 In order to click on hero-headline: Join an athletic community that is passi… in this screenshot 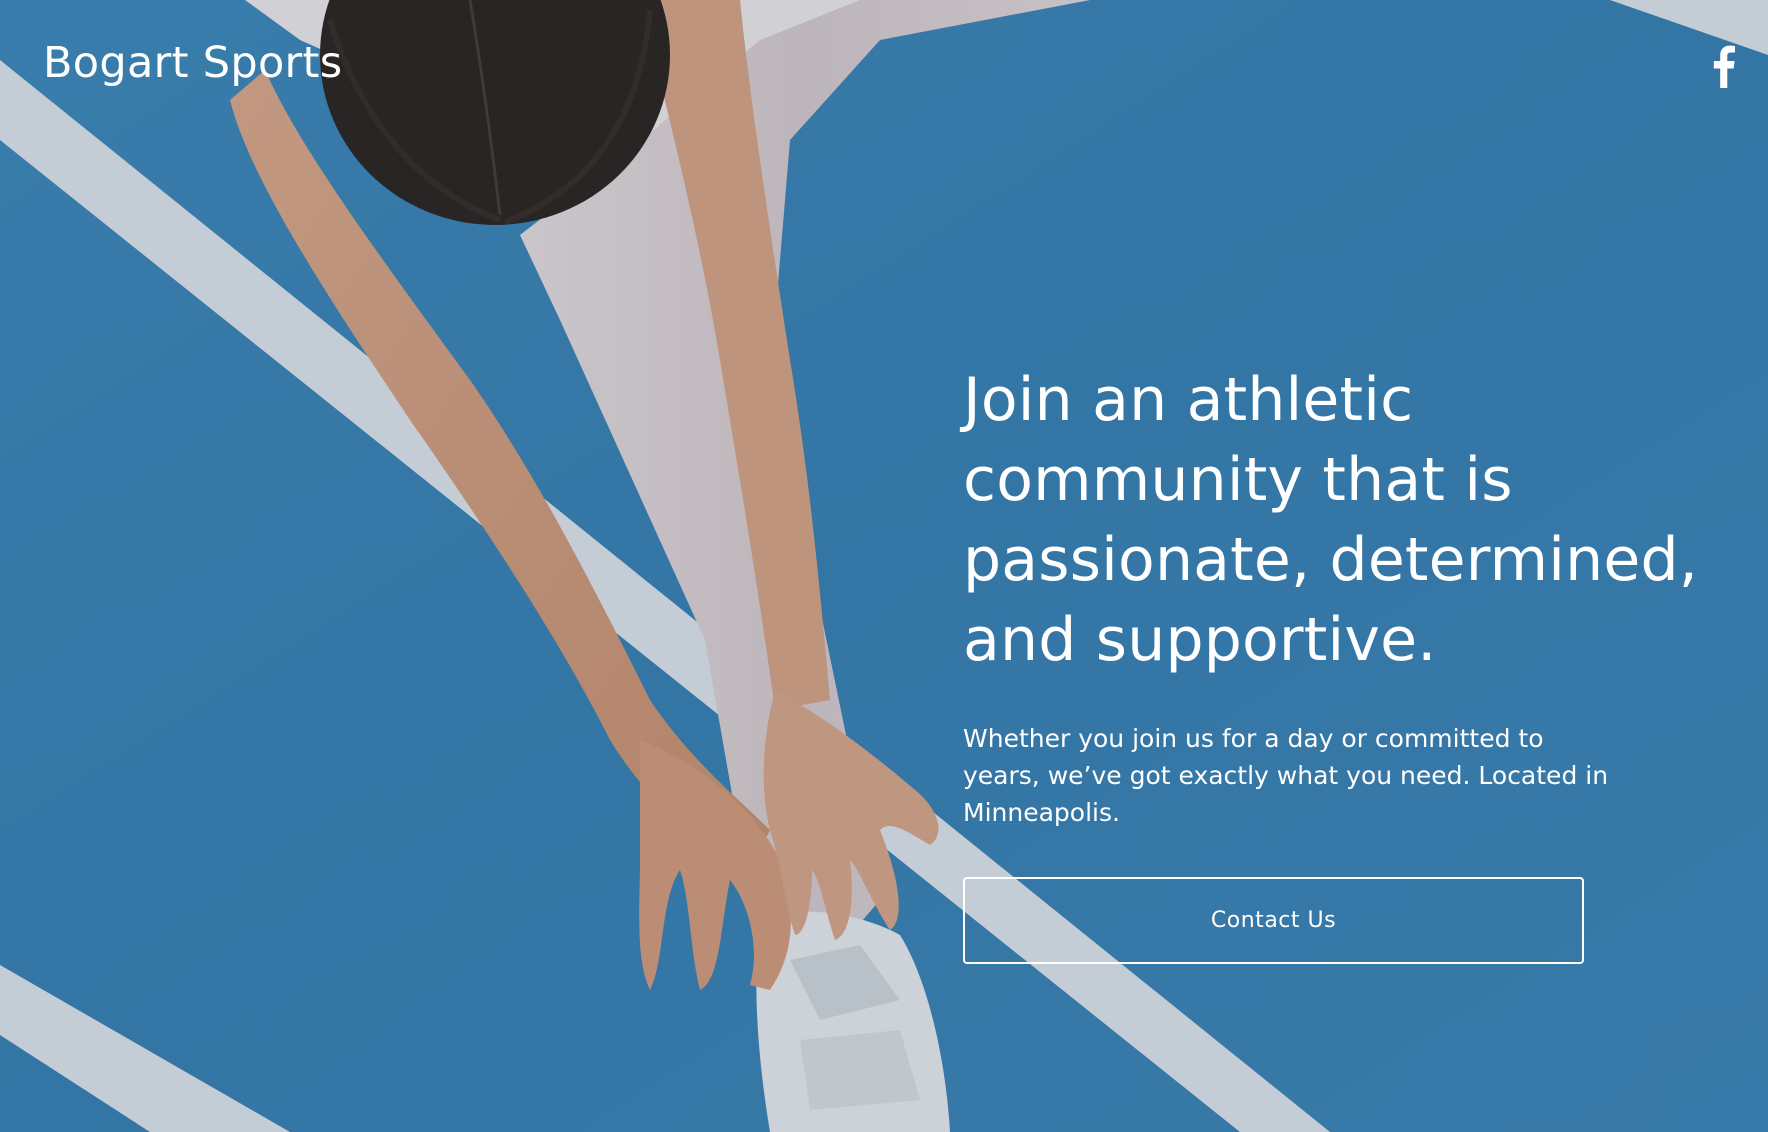, I will do `click(1331, 520)`.